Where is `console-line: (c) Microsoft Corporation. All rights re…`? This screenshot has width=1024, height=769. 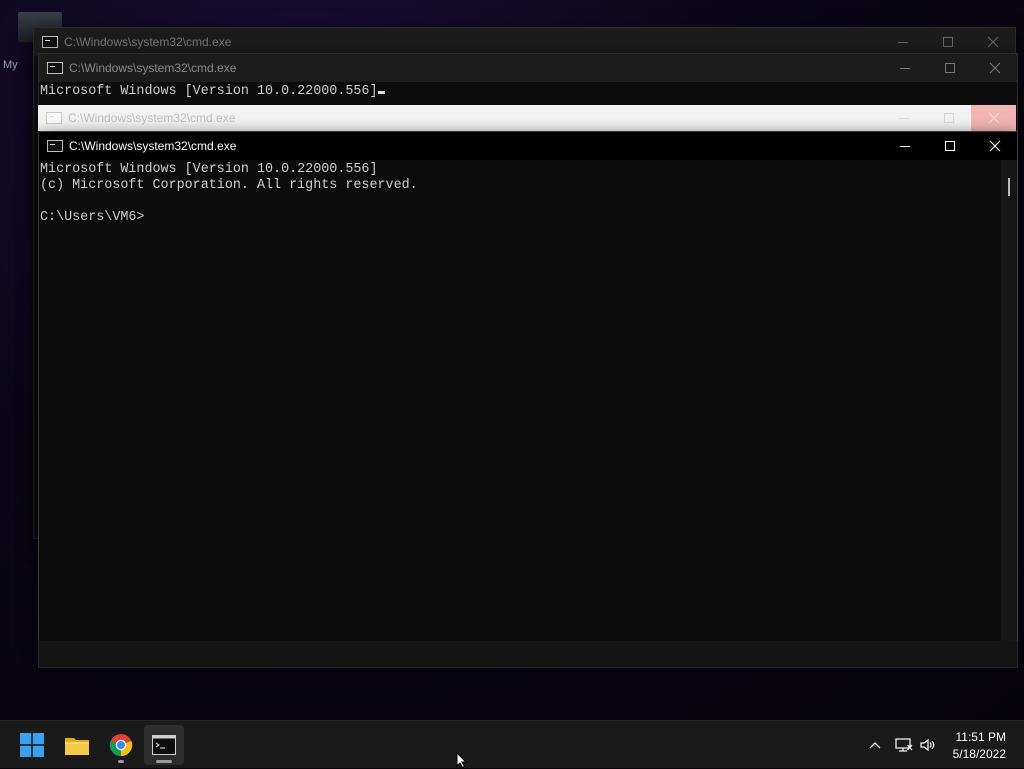 console-line: (c) Microsoft Corporation. All rights re… is located at coordinates (229, 185).